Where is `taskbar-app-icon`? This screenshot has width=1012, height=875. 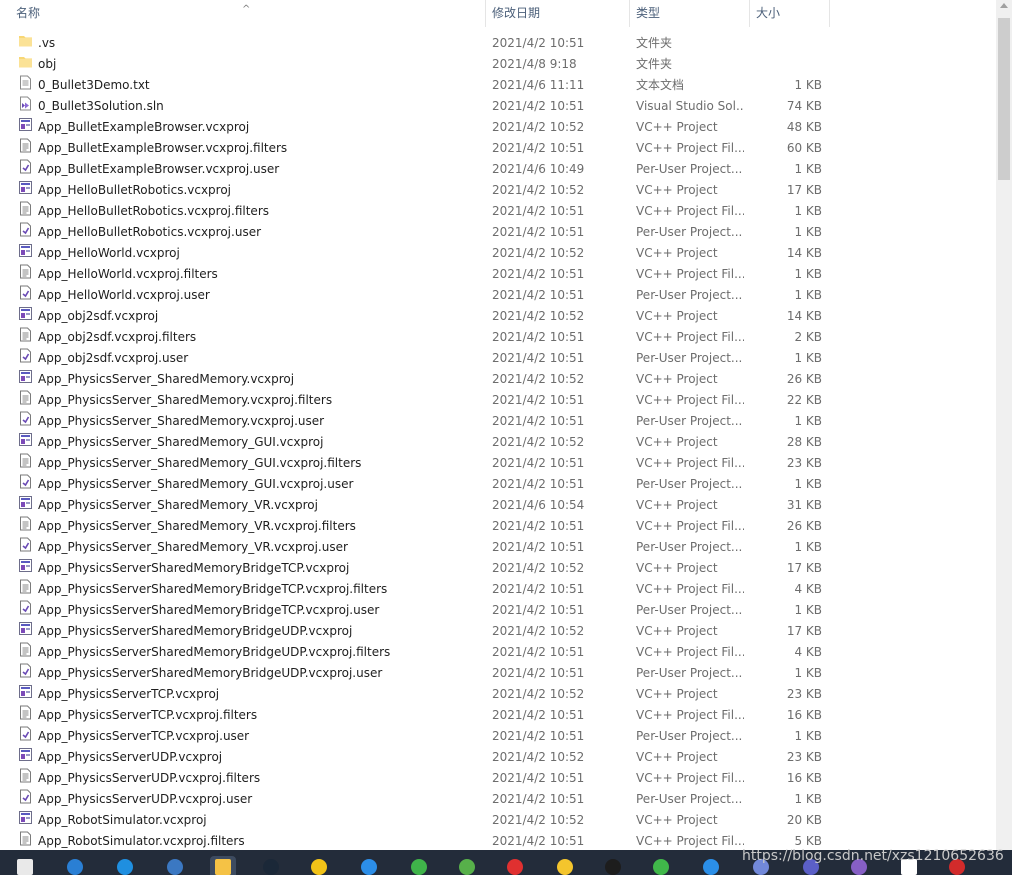
taskbar-app-icon is located at coordinates (75, 865).